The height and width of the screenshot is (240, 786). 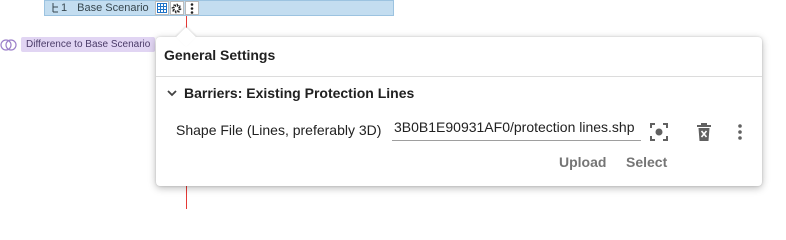 I want to click on delete-button, so click(x=704, y=132).